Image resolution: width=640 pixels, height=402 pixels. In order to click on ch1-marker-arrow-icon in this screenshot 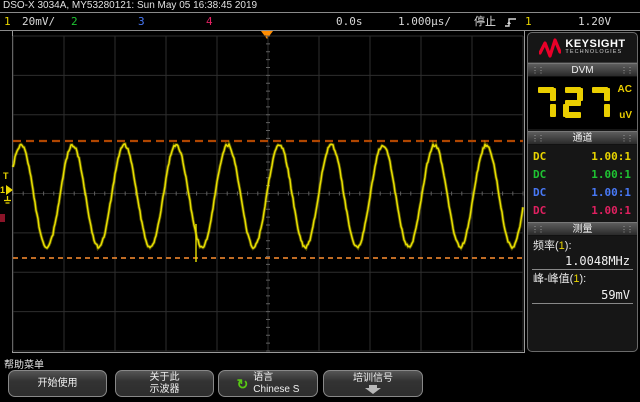, I will do `click(10, 190)`.